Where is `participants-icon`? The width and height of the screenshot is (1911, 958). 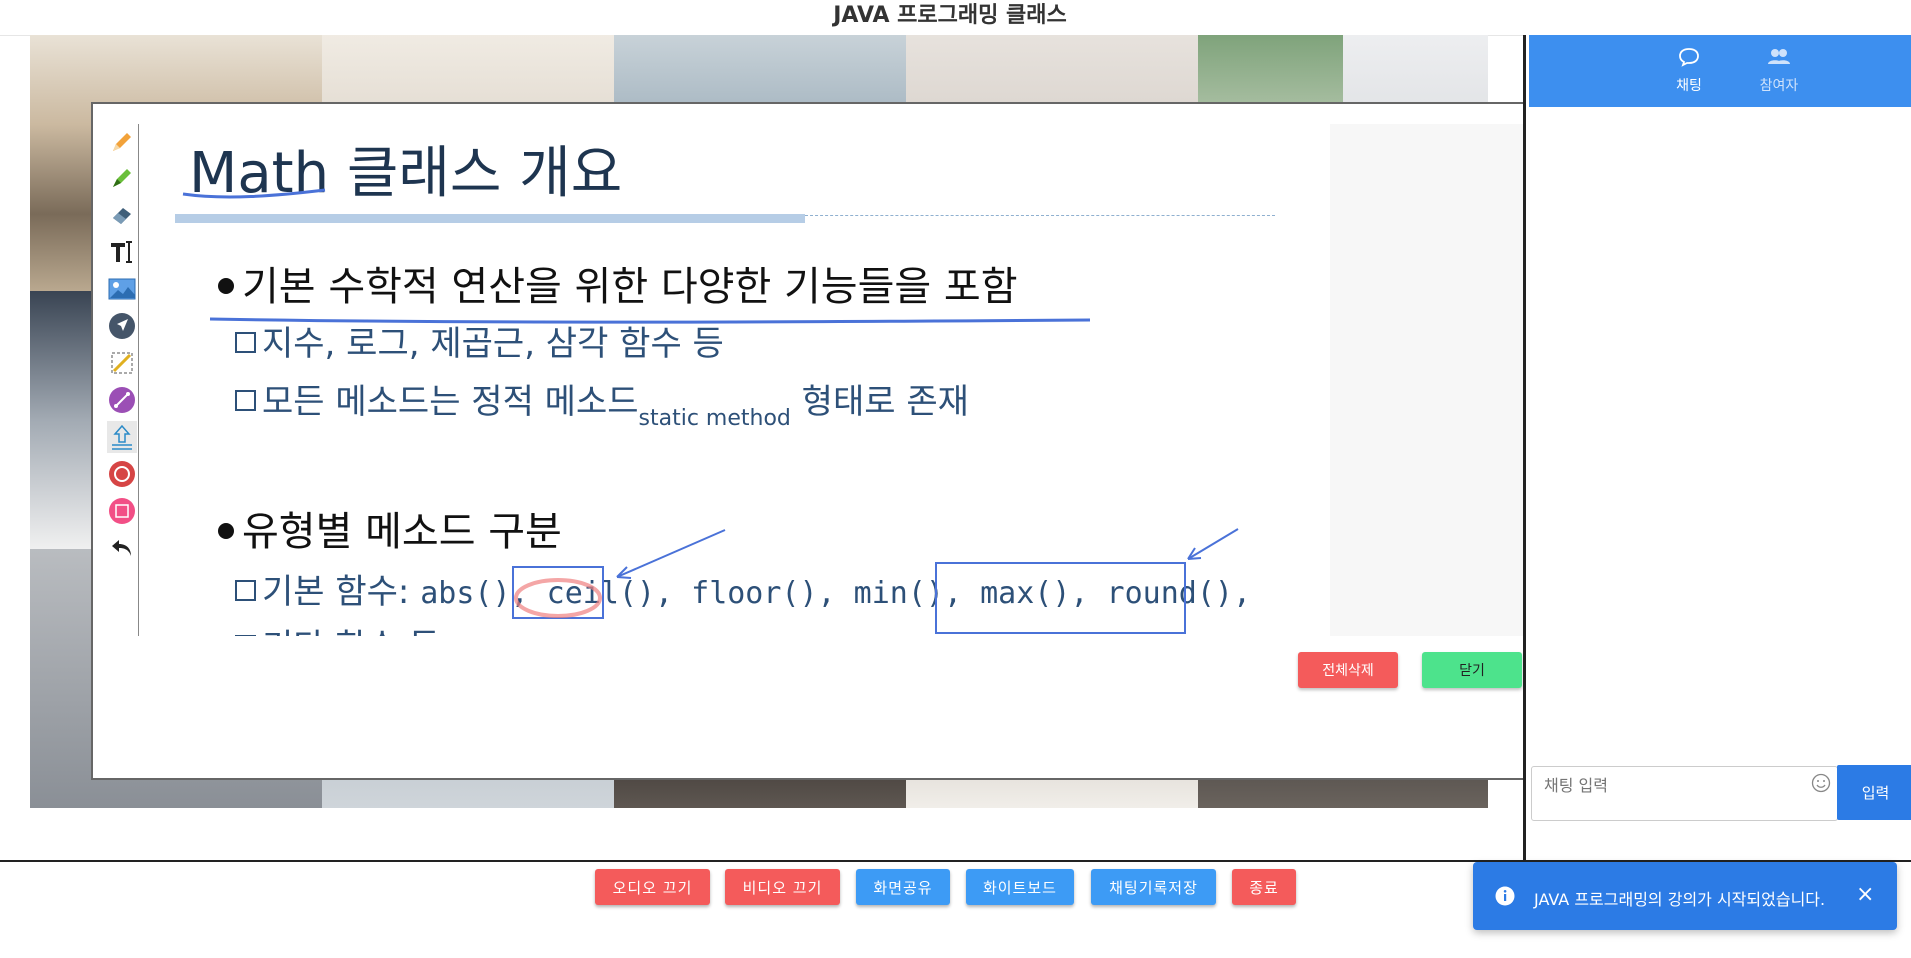
participants-icon is located at coordinates (1779, 56).